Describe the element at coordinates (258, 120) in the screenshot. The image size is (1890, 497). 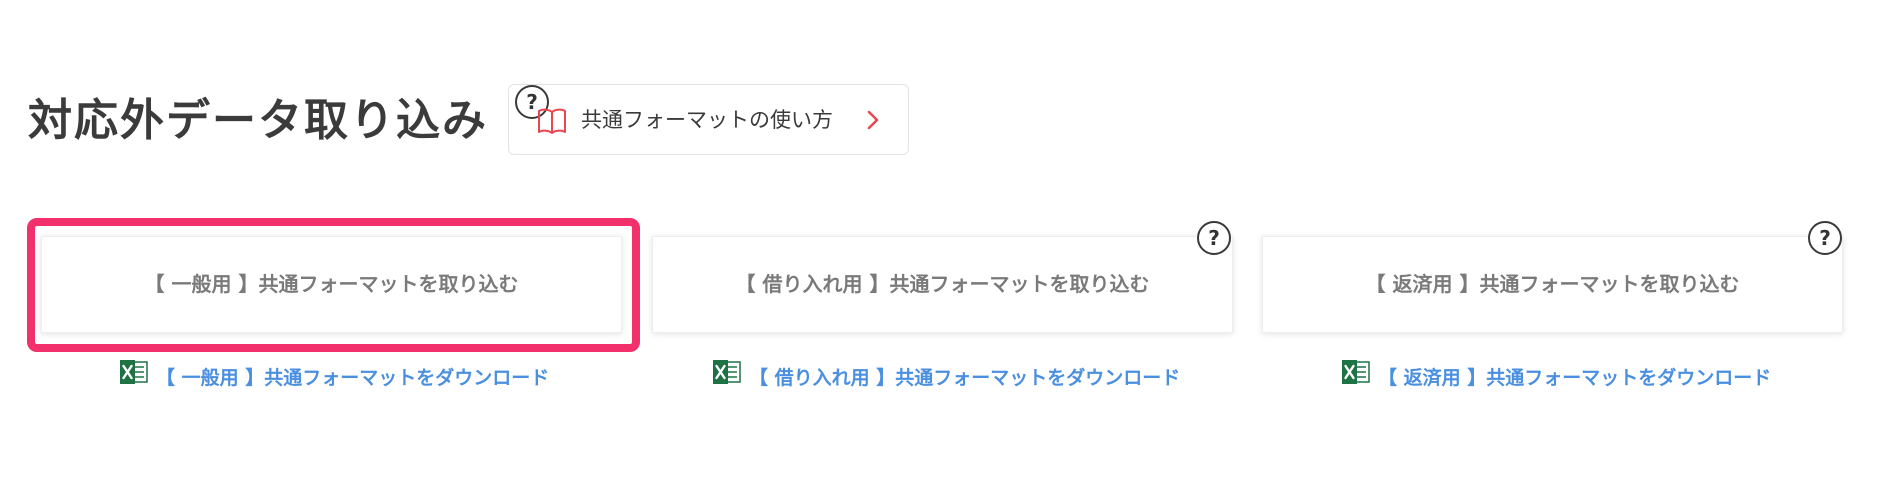
I see `page-title: 対応外データ取り込み` at that location.